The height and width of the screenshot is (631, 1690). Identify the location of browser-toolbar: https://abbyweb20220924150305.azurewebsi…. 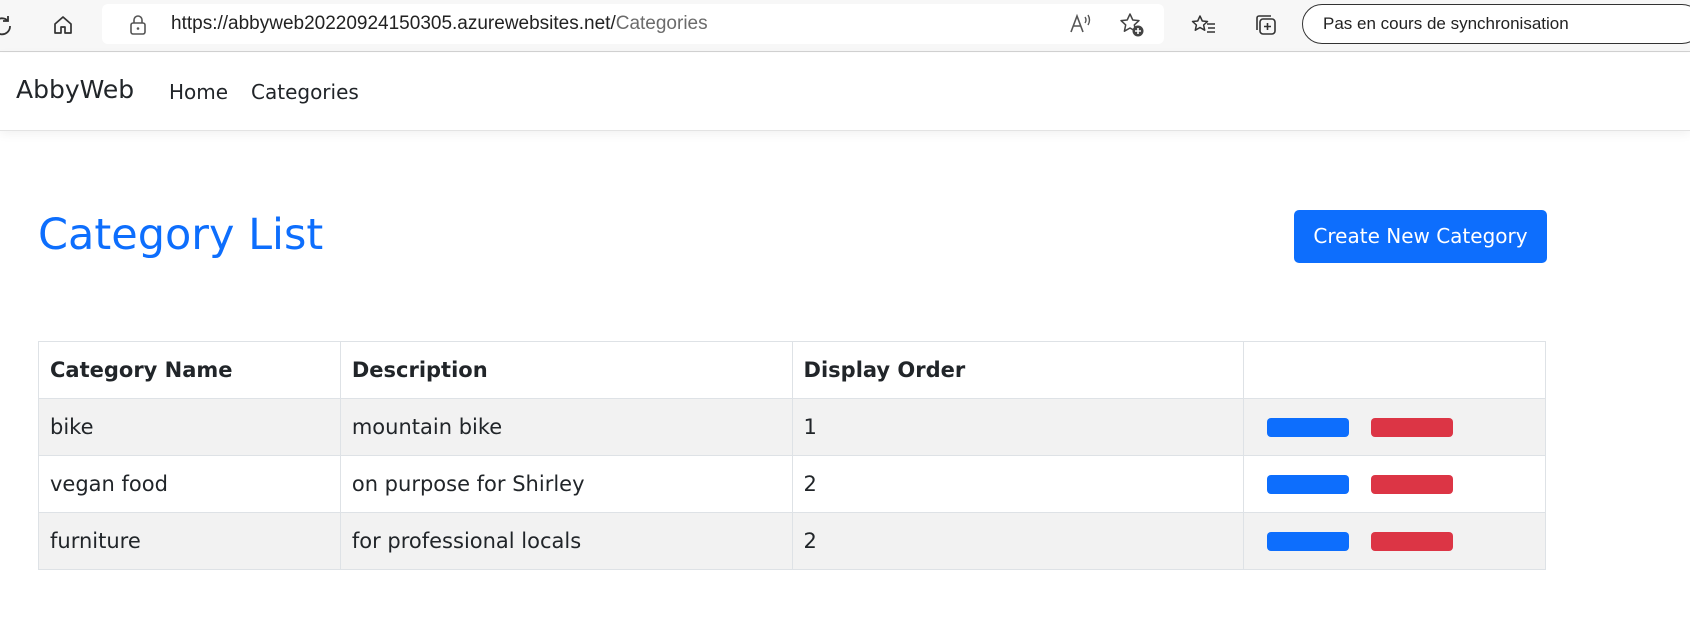
(845, 26).